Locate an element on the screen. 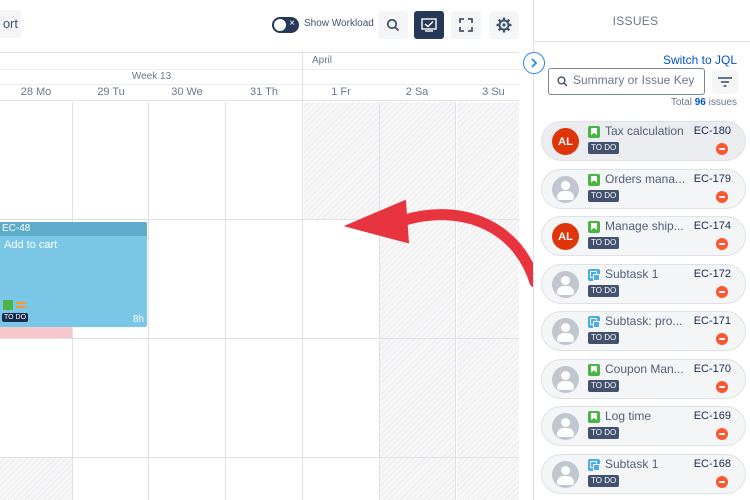 Image resolution: width=750 pixels, height=500 pixels. chevron-right-icon is located at coordinates (534, 63).